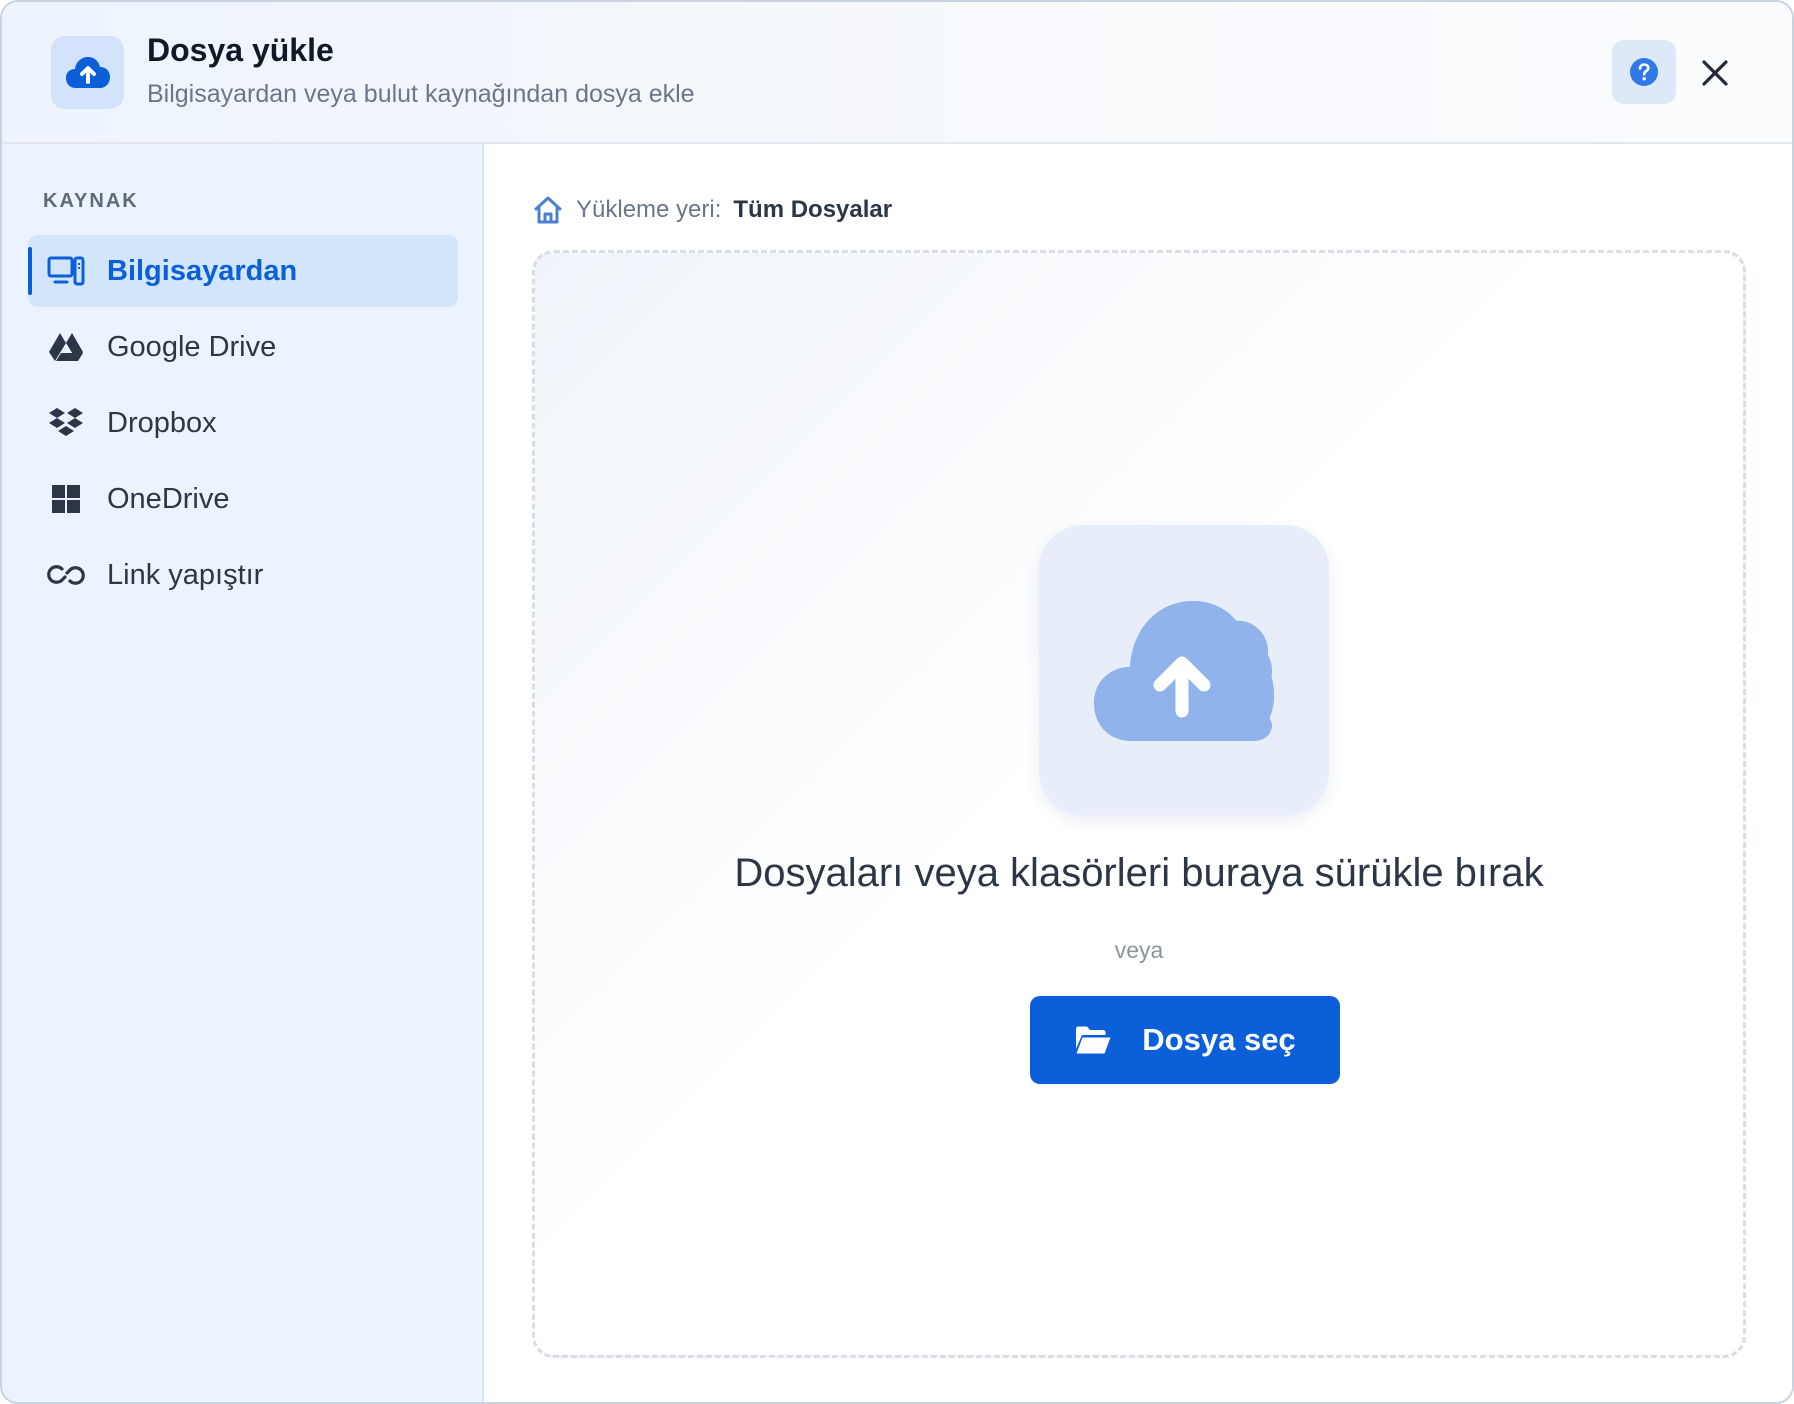 The height and width of the screenshot is (1404, 1794). I want to click on sidebar-item-label: Google Drive, so click(192, 346).